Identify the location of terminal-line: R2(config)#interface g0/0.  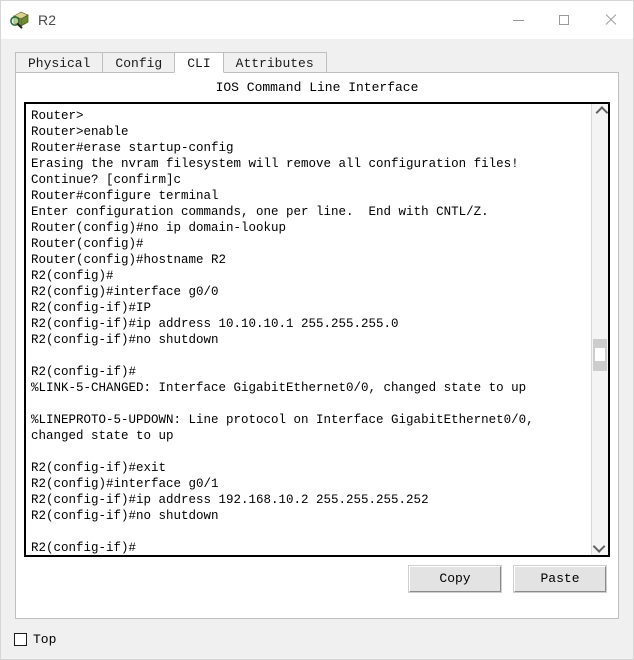
(125, 292).